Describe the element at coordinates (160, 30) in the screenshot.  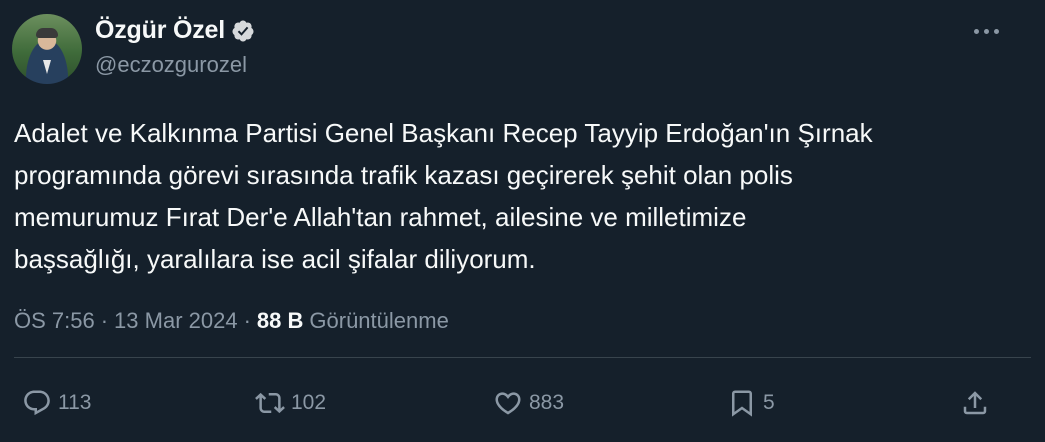
I see `author-display-name: Özgür Özel` at that location.